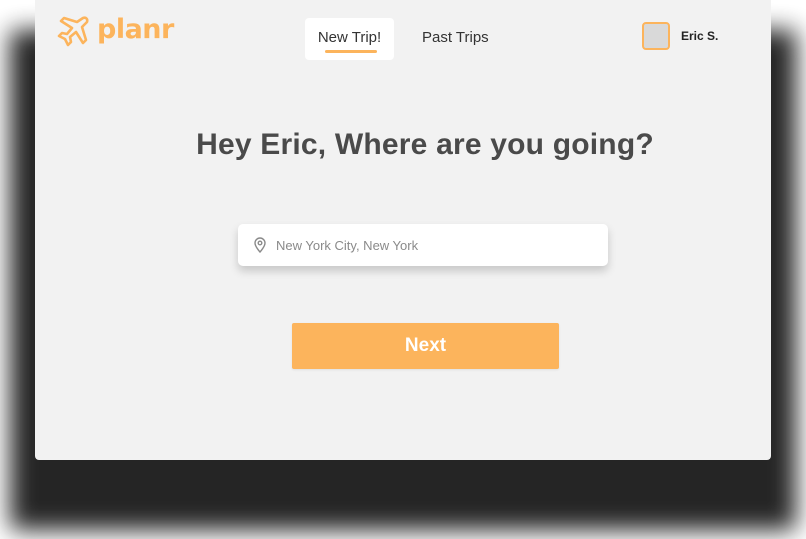  Describe the element at coordinates (135, 29) in the screenshot. I see `brand-name: planr` at that location.